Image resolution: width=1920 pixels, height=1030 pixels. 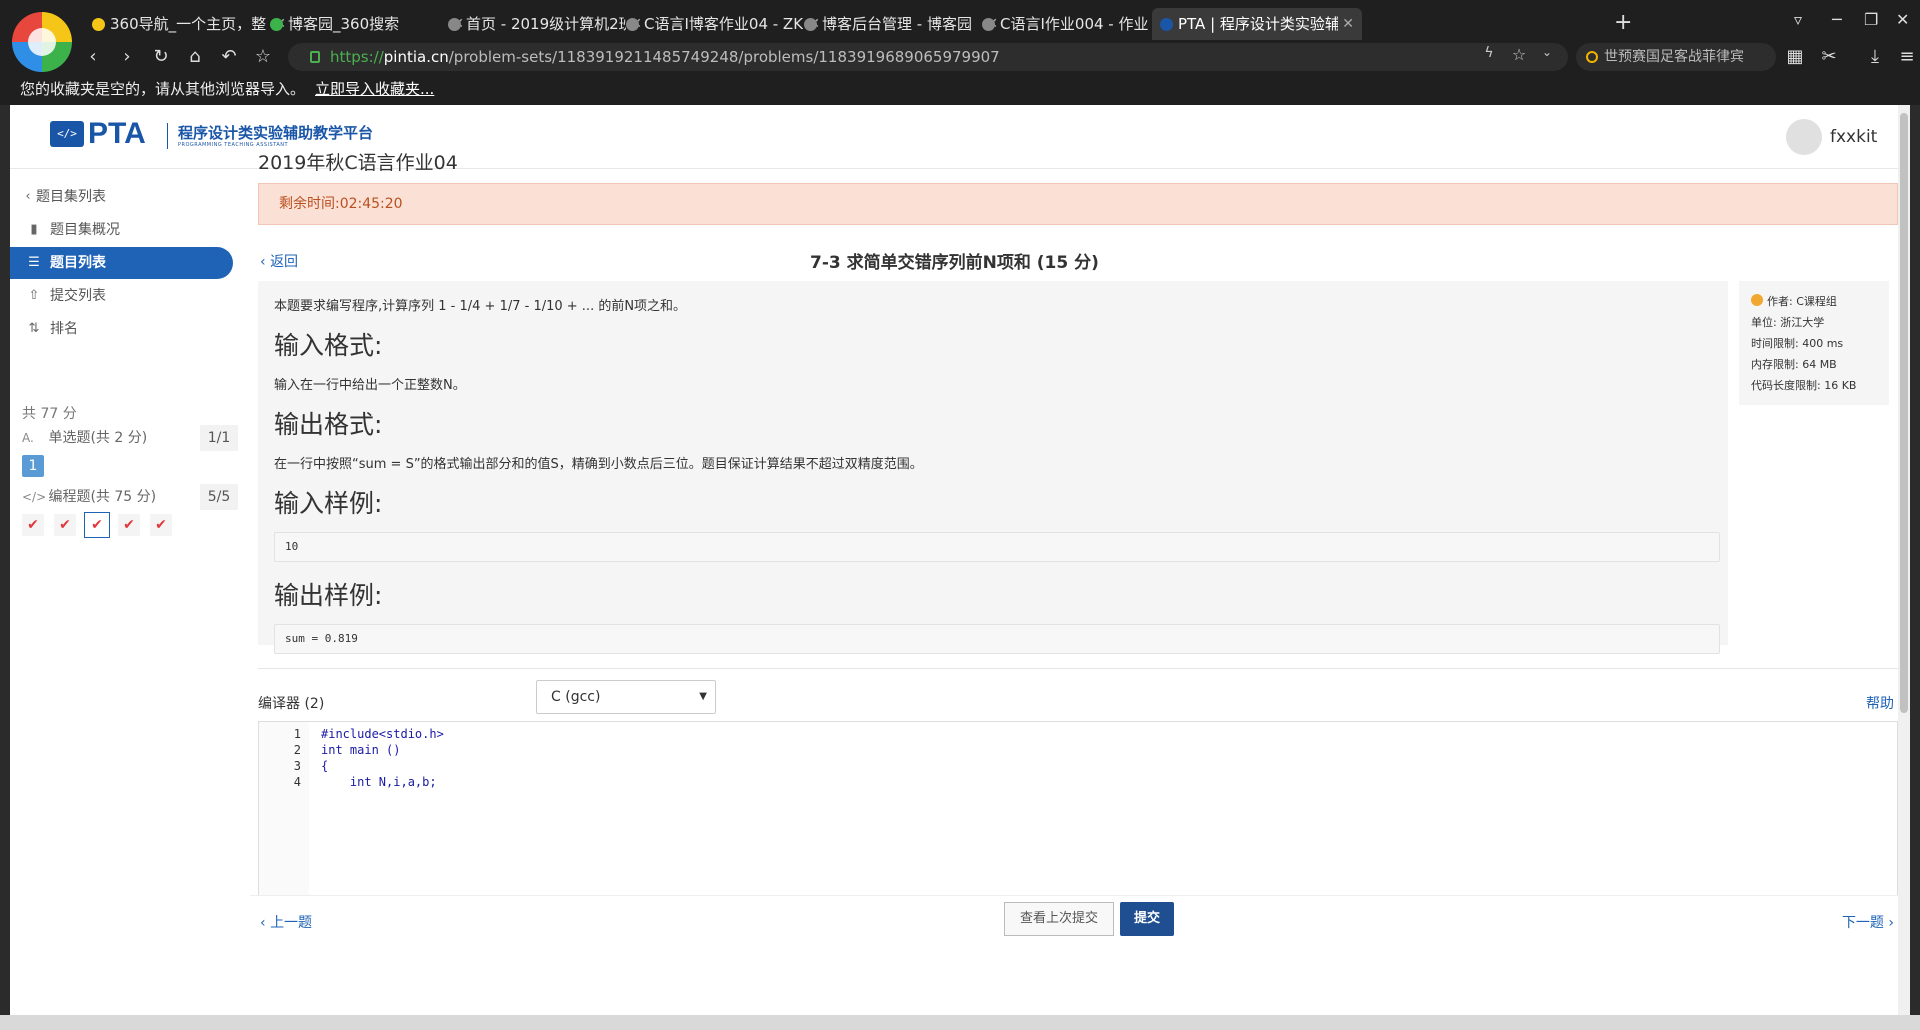 I want to click on avatar, so click(x=1804, y=137).